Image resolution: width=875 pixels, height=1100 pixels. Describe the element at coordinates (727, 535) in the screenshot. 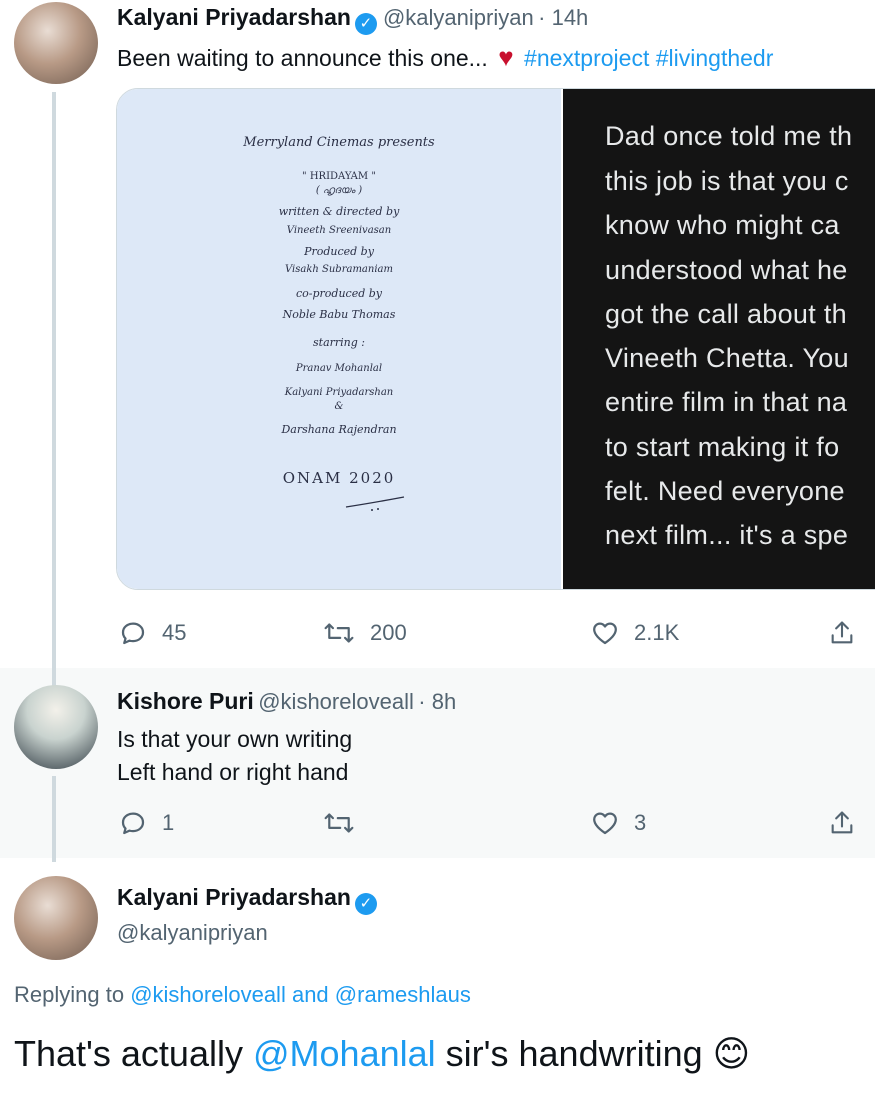

I see `note-line: next film... it's a spe` at that location.